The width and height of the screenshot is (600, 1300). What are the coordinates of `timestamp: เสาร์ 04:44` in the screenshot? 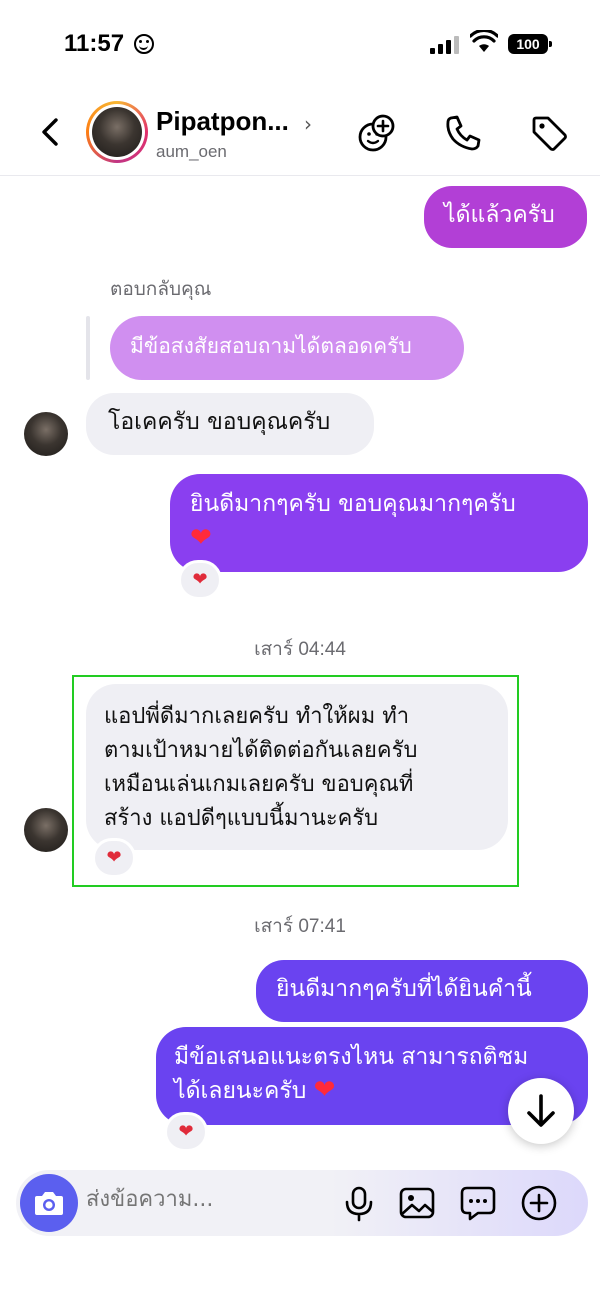 It's located at (300, 649).